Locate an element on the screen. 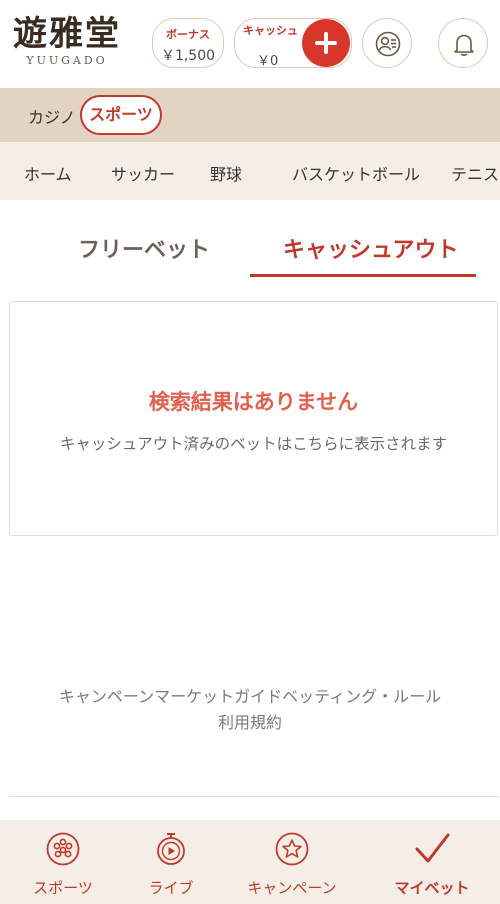  nav-campaign: キャンペーン is located at coordinates (292, 862).